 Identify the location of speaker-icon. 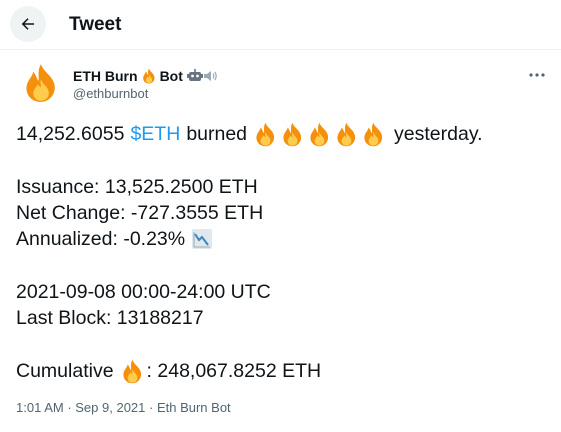
(210, 76).